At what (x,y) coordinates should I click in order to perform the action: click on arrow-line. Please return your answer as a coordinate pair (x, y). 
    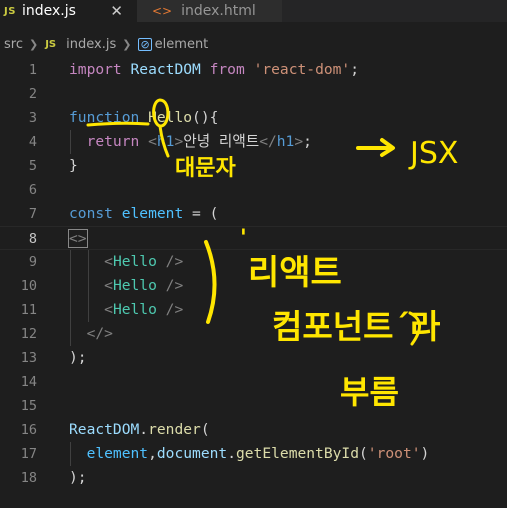
    Looking at the image, I should click on (164, 141).